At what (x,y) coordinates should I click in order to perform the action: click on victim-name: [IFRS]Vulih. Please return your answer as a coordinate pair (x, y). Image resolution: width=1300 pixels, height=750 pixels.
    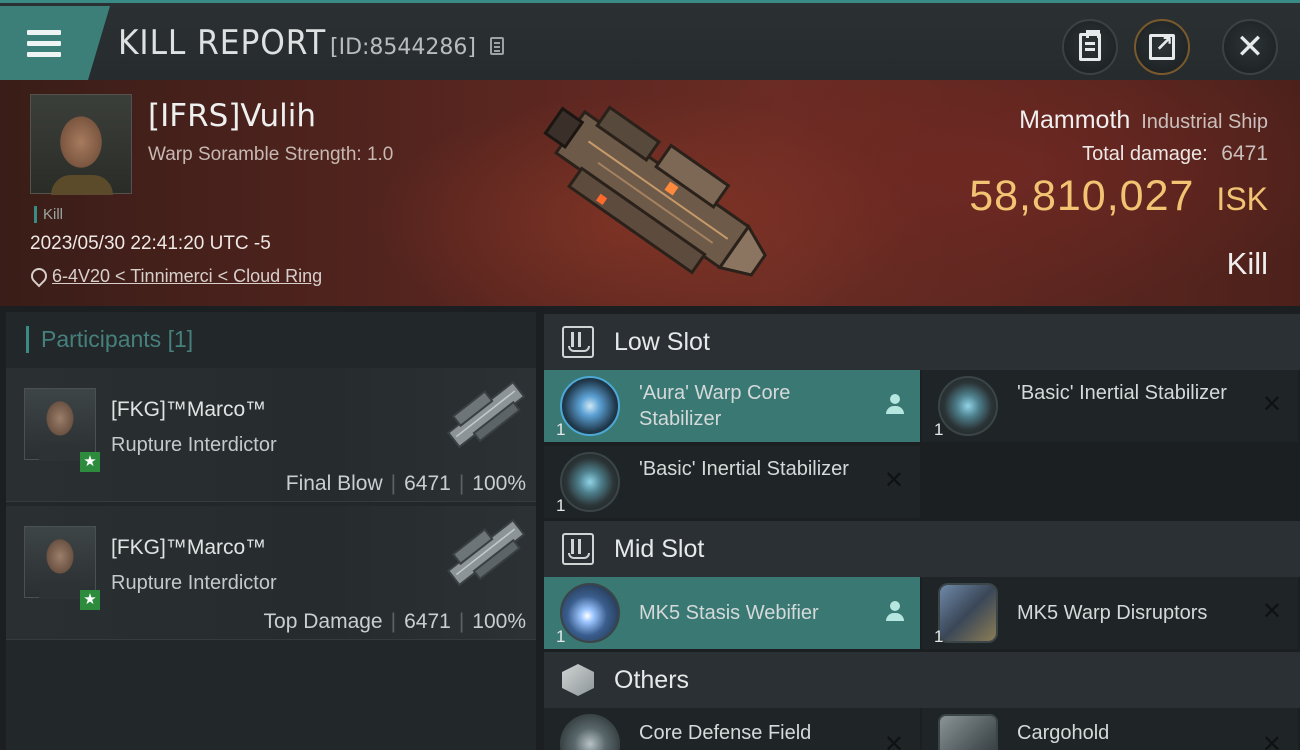
    Looking at the image, I should click on (232, 116).